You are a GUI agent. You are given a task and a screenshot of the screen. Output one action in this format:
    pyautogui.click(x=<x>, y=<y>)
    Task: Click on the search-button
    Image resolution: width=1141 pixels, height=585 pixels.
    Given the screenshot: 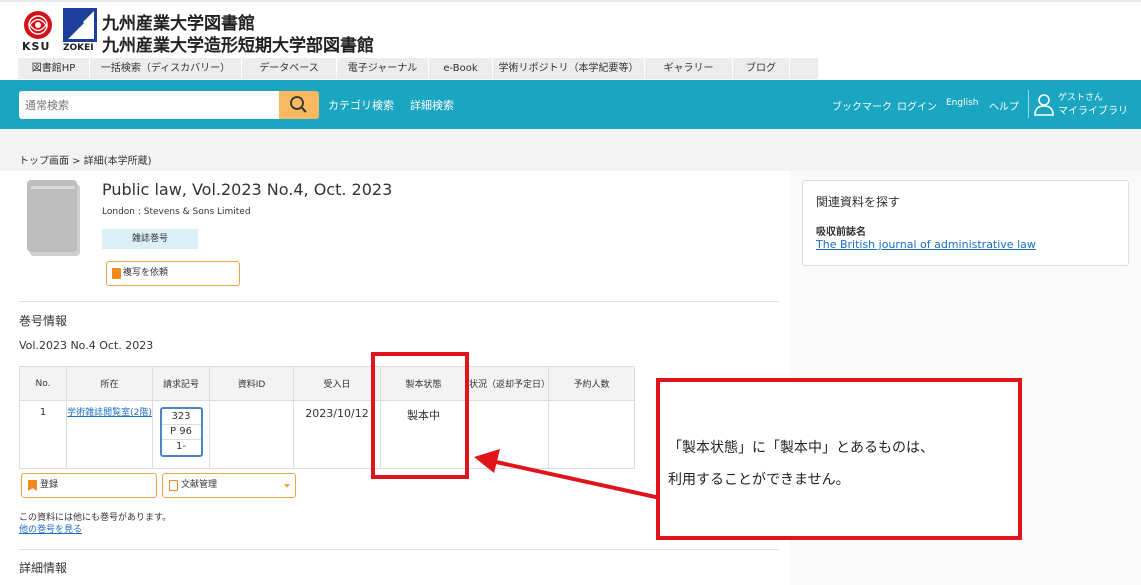 What is the action you would take?
    pyautogui.click(x=299, y=105)
    